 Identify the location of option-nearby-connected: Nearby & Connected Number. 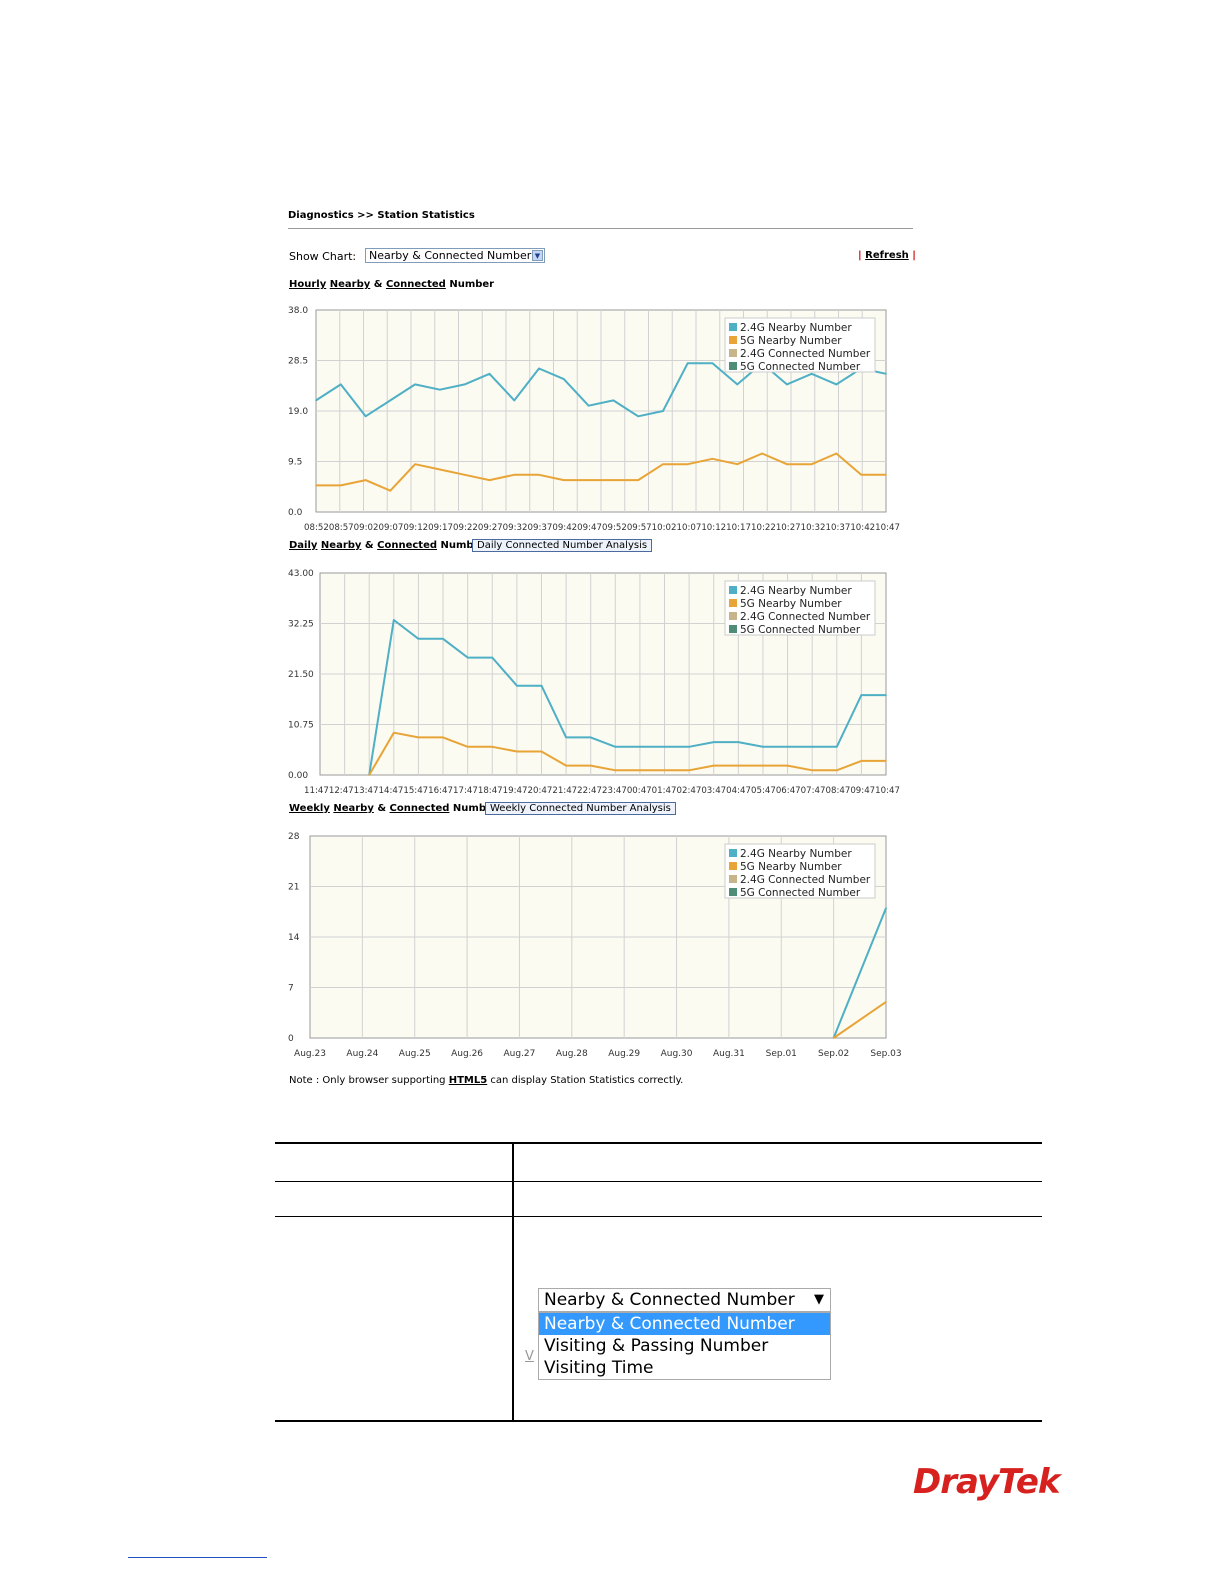
(684, 1324).